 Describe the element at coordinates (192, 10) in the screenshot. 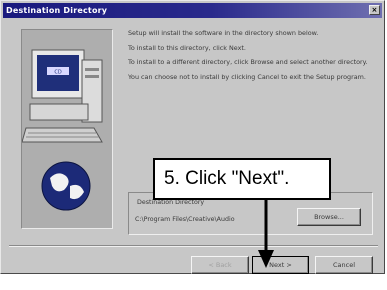

I see `title-bar: Destination Directory ×` at that location.